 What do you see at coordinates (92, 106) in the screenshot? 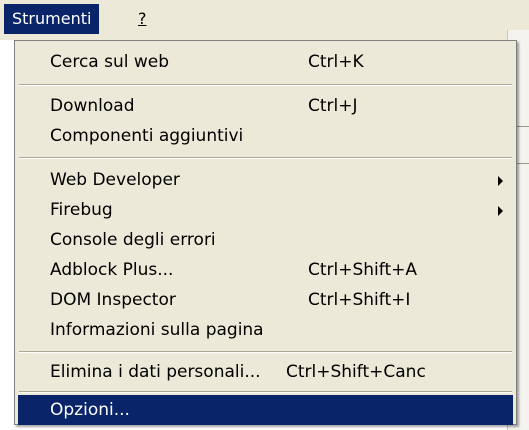
I see `menu-item-label: Download` at bounding box center [92, 106].